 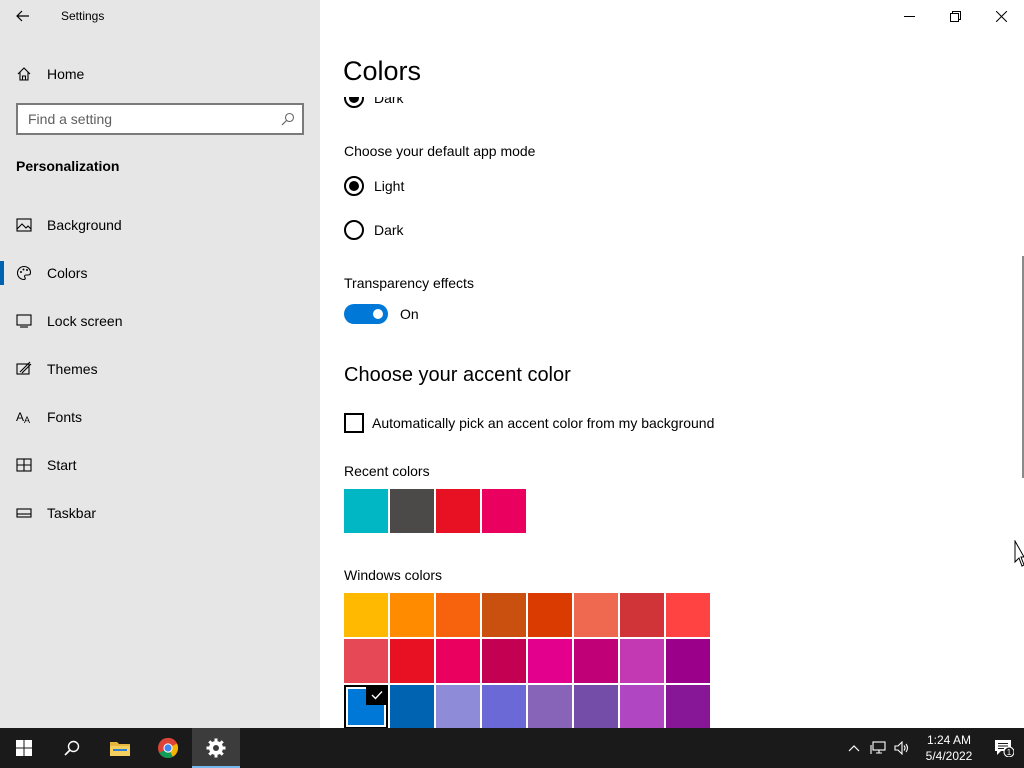 What do you see at coordinates (393, 575) in the screenshot?
I see `windows-colors-heading: Windows colors` at bounding box center [393, 575].